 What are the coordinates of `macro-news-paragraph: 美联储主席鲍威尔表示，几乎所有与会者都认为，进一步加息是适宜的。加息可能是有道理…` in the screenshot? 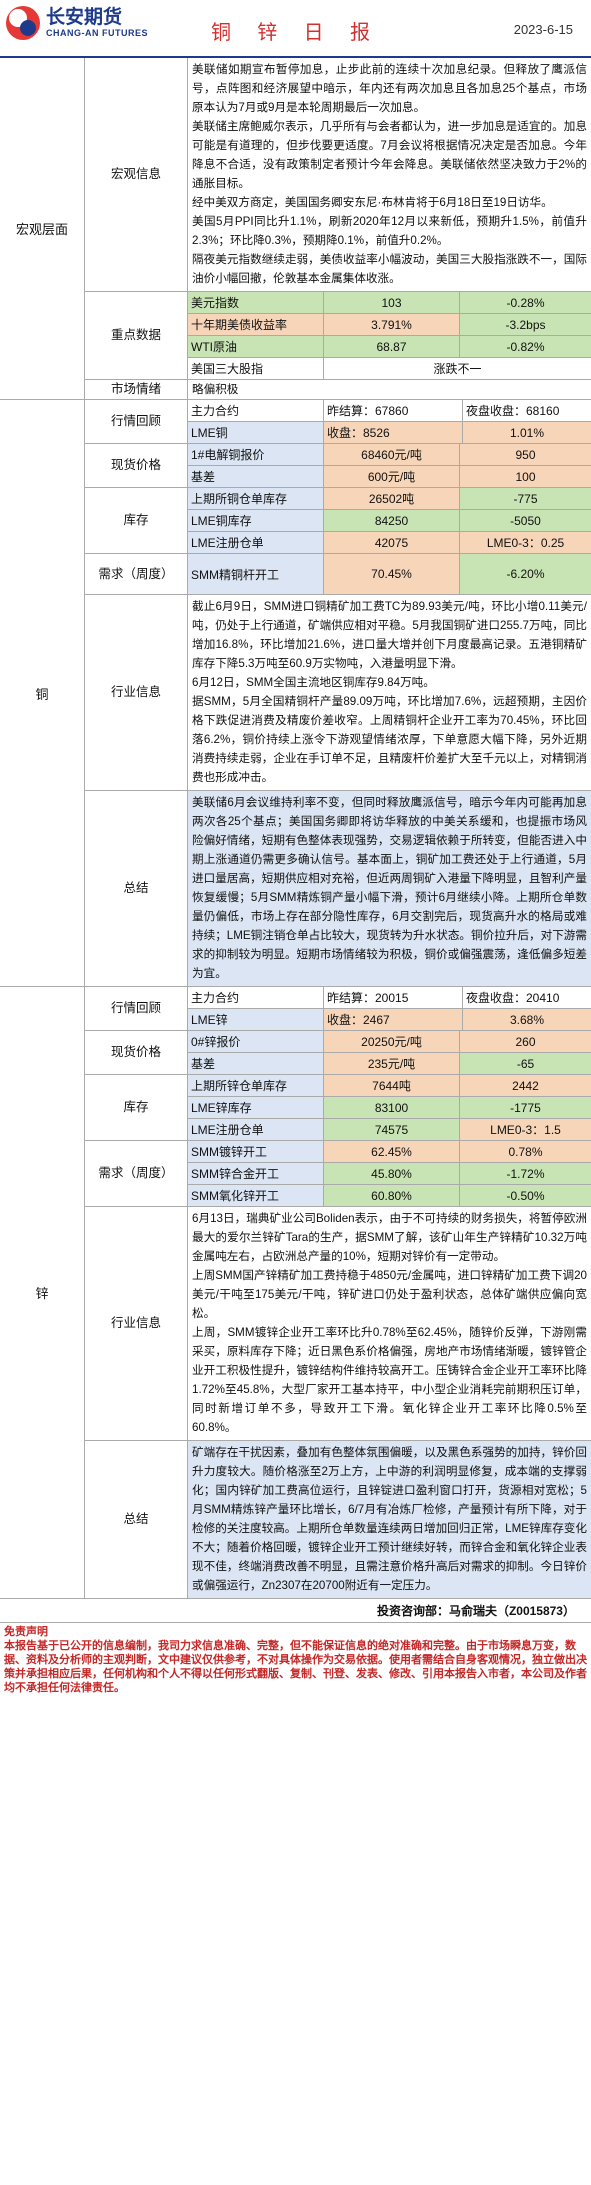 It's located at (389, 155).